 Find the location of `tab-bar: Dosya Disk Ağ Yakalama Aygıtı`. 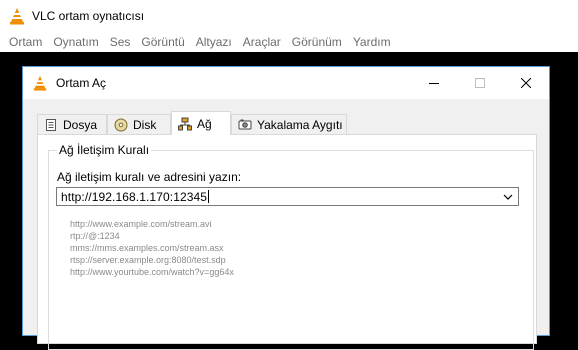

tab-bar: Dosya Disk Ağ Yakalama Aygıtı is located at coordinates (287, 123).